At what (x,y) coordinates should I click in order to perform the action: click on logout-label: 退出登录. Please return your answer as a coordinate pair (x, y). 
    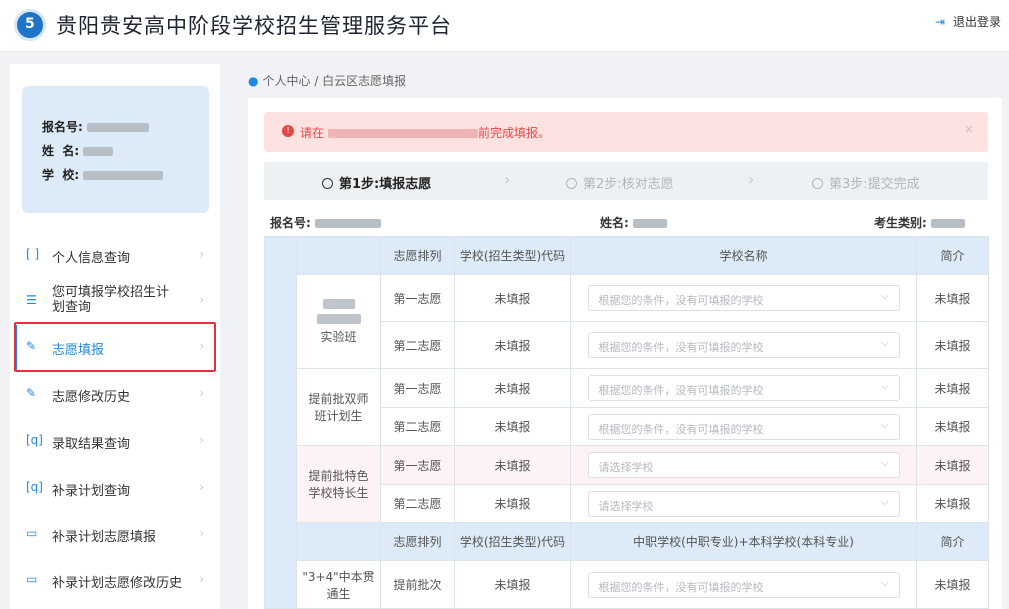
    Looking at the image, I should click on (976, 22).